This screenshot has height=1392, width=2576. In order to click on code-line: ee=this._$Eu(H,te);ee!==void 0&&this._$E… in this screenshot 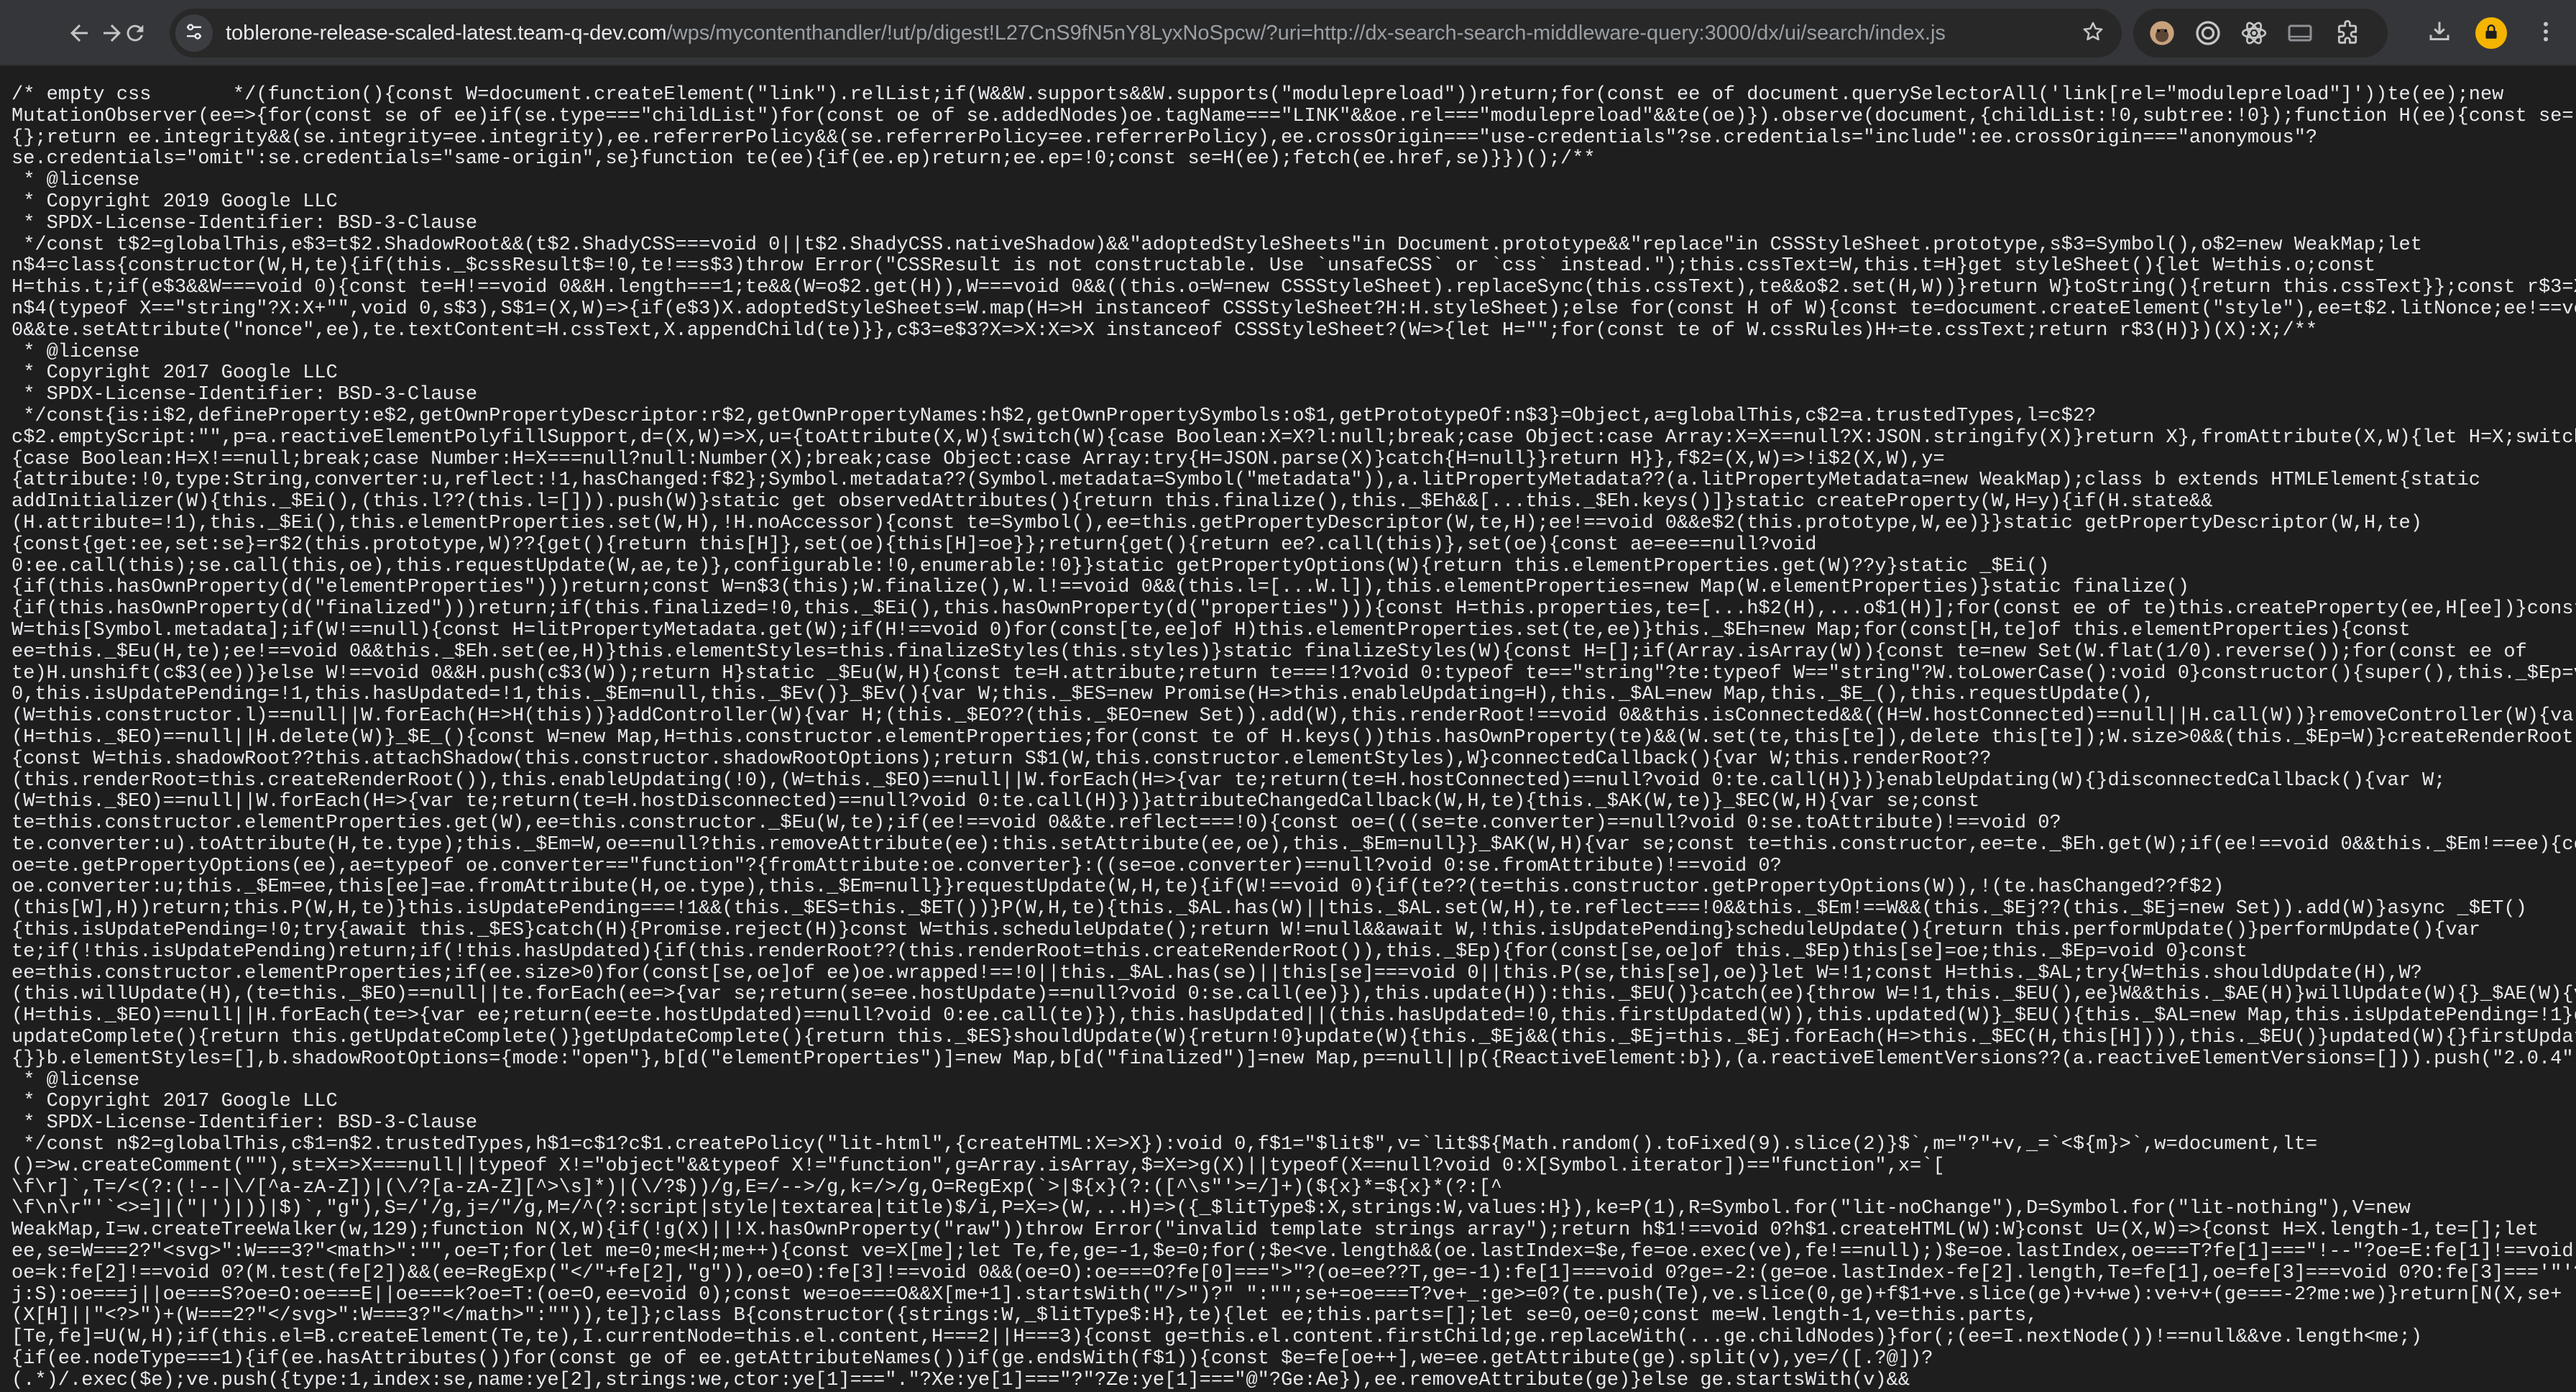, I will do `click(1269, 652)`.